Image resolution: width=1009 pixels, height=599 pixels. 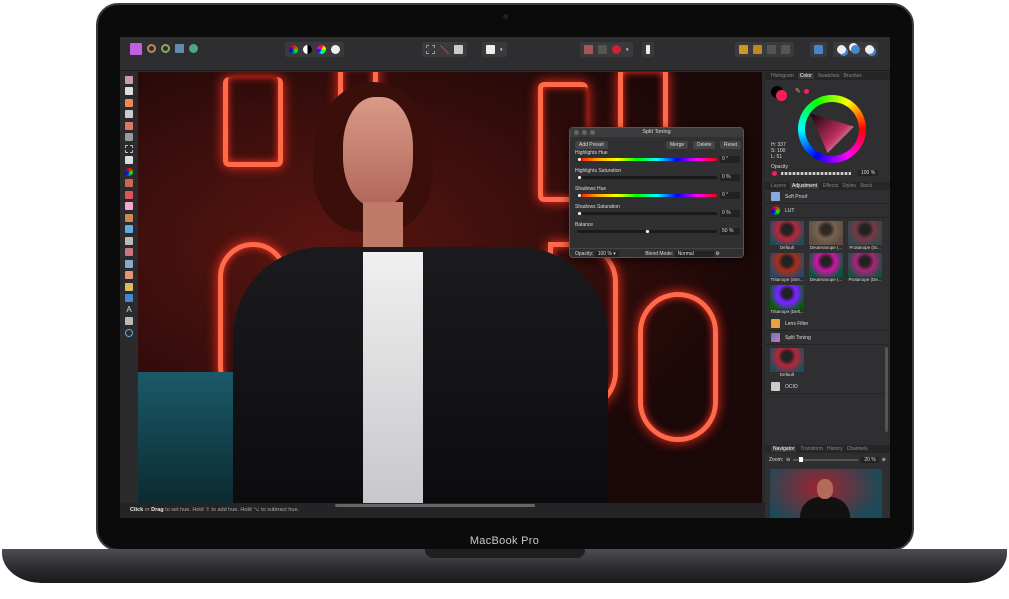 I want to click on tab-channels: Channels, so click(x=857, y=449).